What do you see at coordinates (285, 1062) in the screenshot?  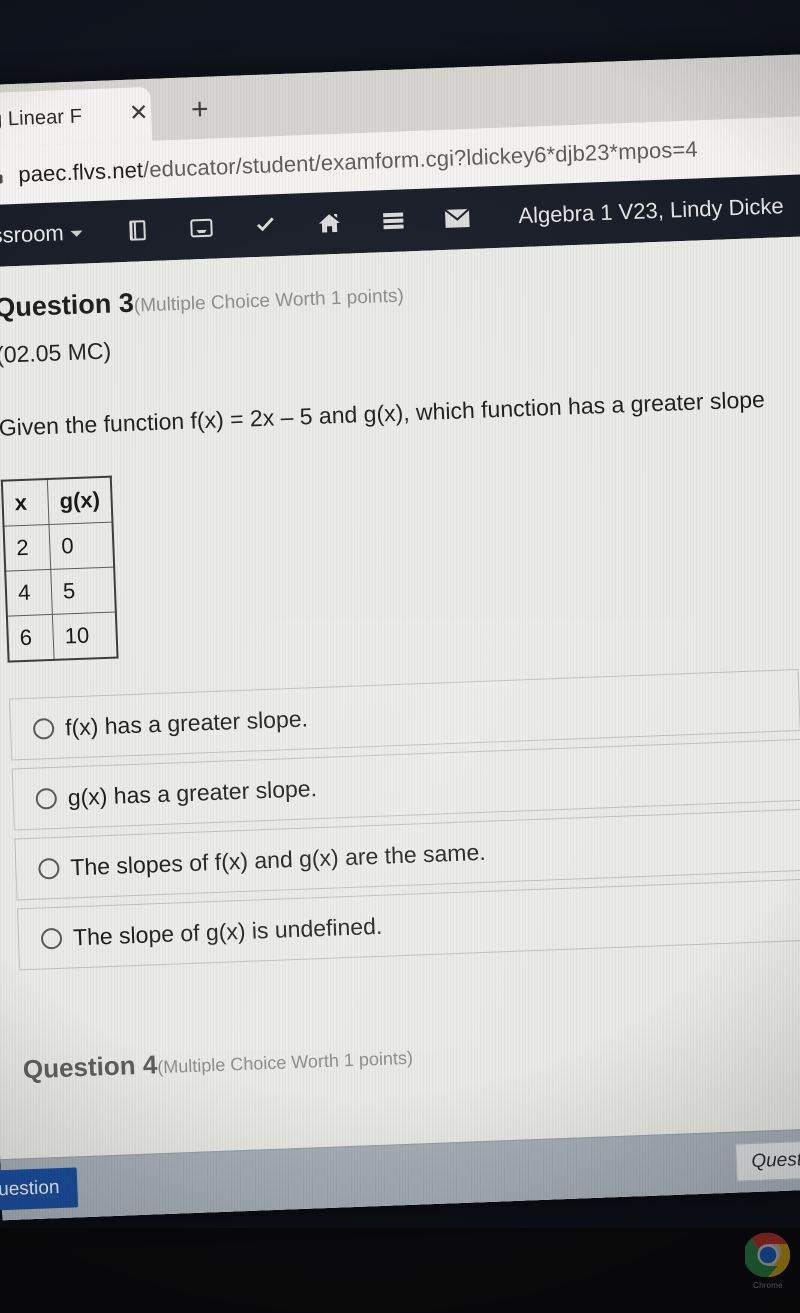 I see `next-question-meta: (Multiple Choice Worth 1 points)` at bounding box center [285, 1062].